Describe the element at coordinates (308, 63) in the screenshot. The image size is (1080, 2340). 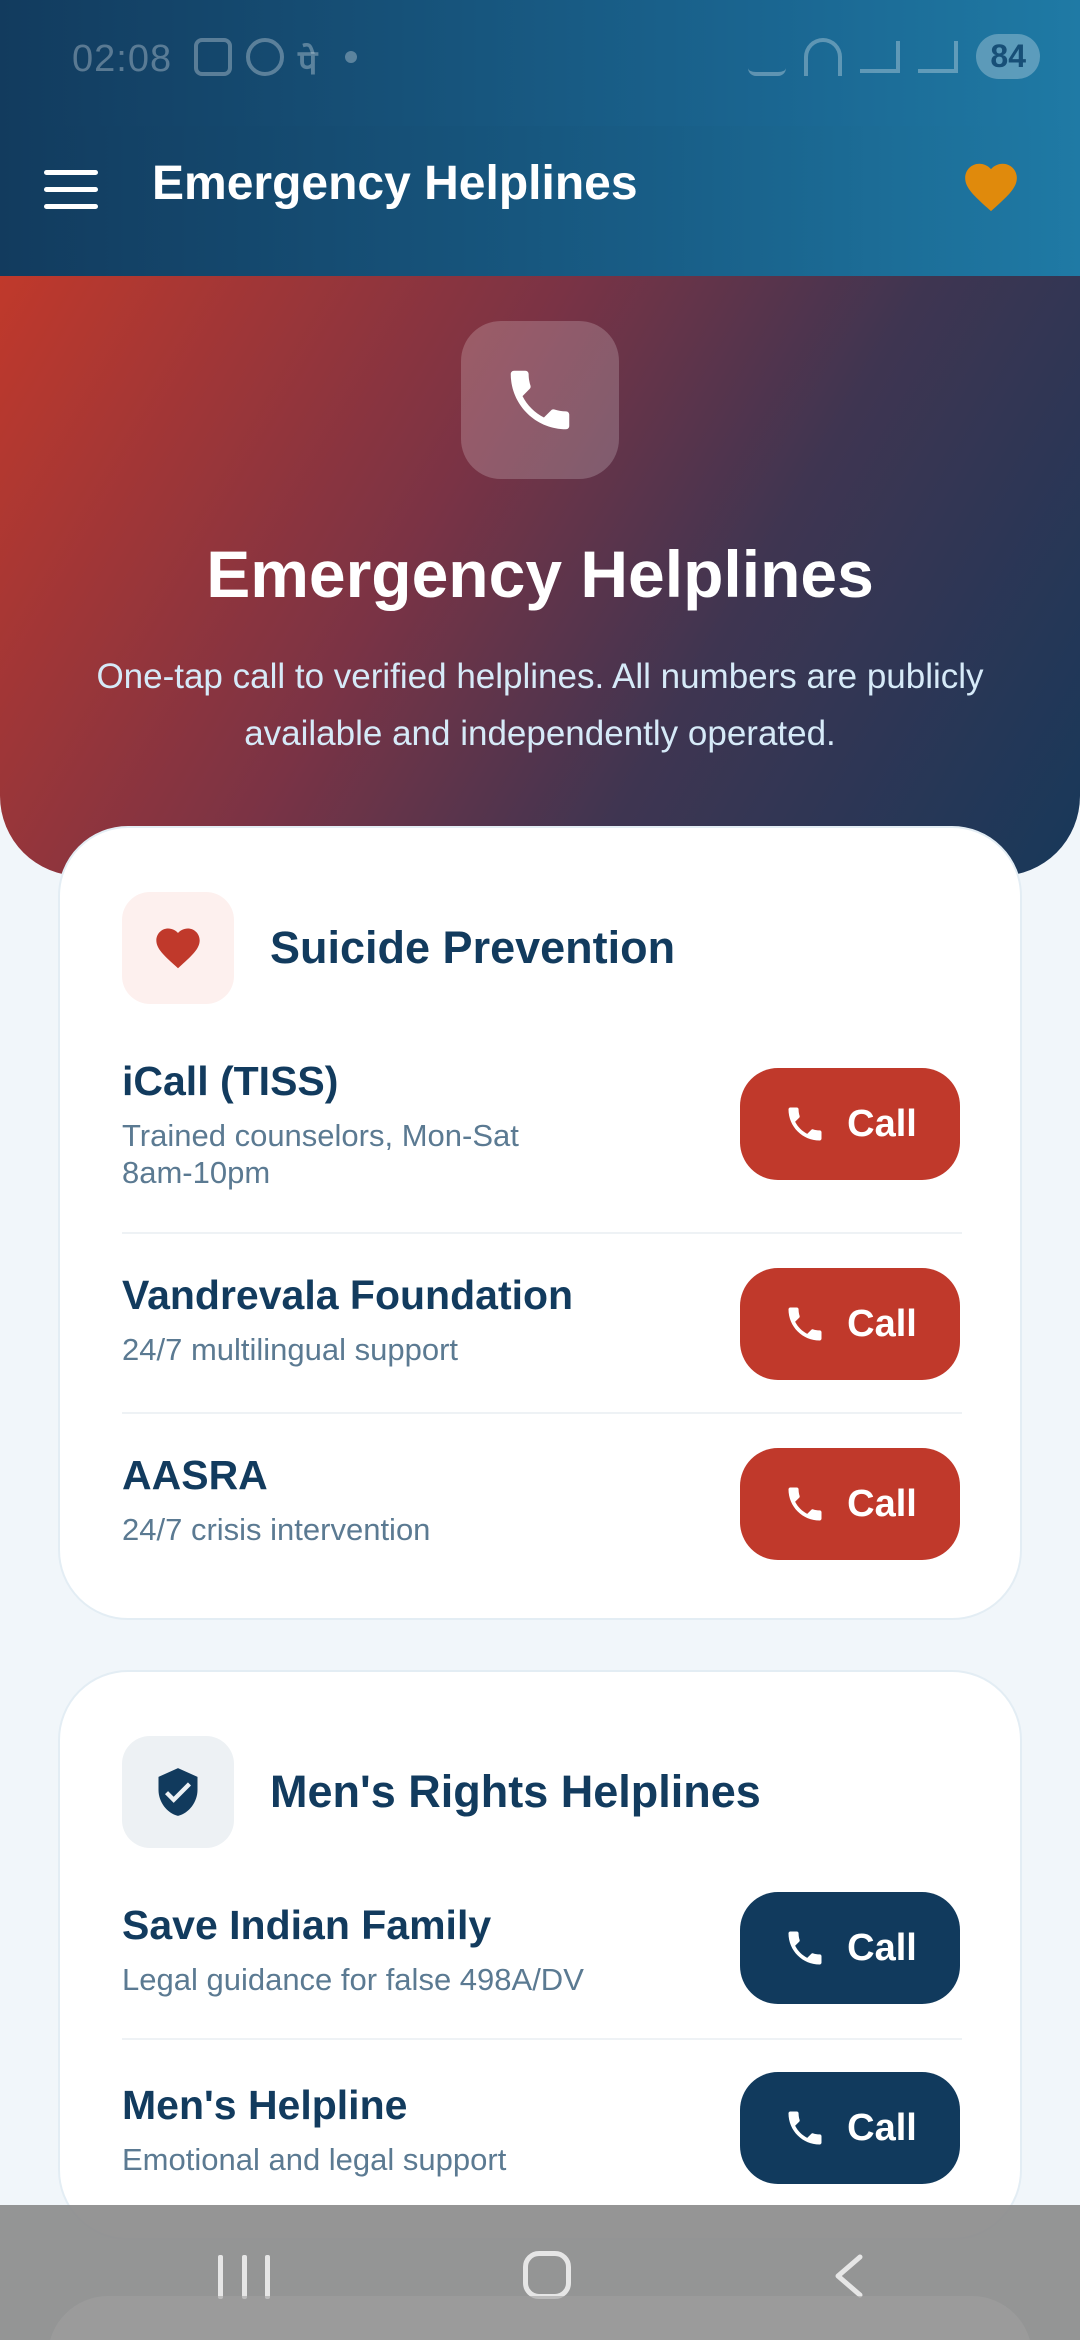
I see `phonepe-icon: पे` at that location.